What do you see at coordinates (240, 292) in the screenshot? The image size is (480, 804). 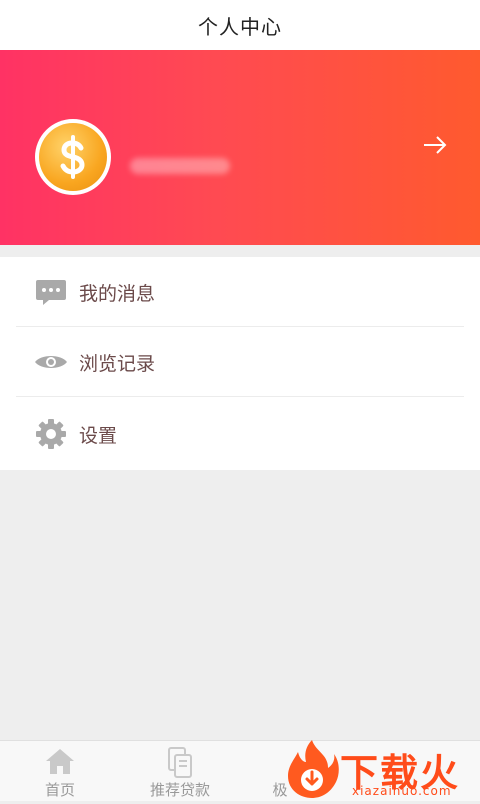 I see `menu-item-messages: 我的消息` at bounding box center [240, 292].